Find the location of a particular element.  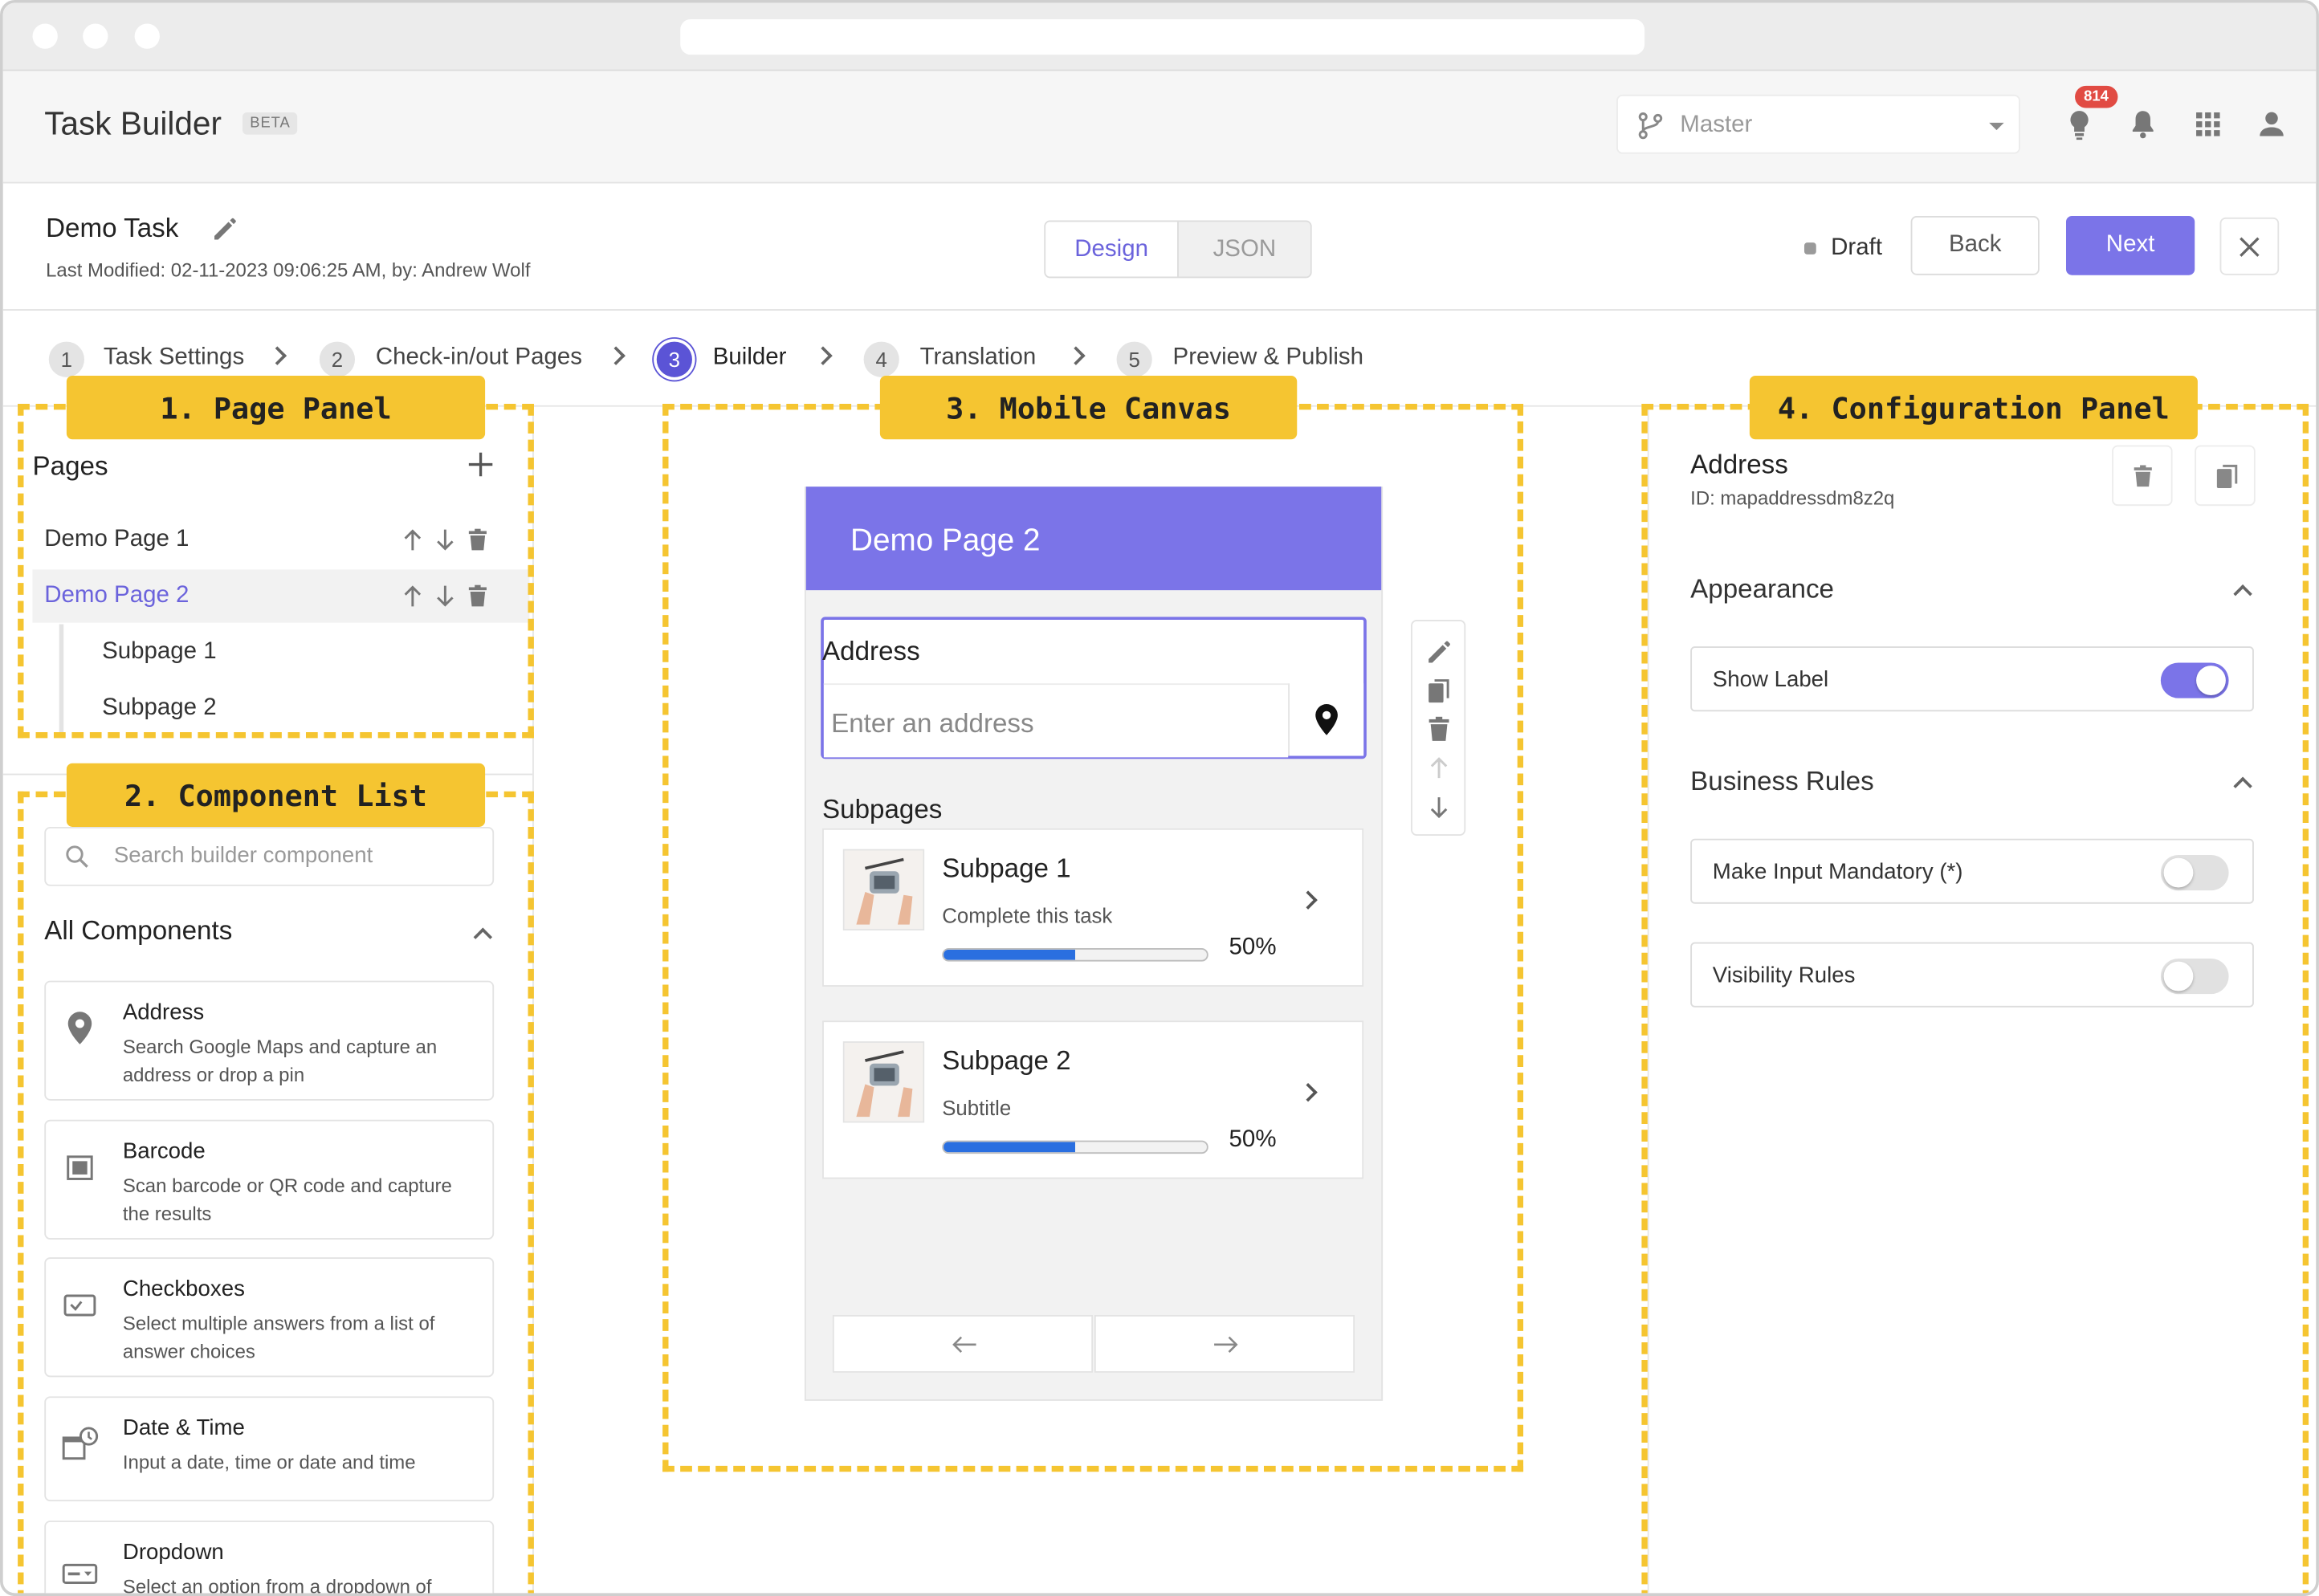

page-panel-highlight is located at coordinates (276, 572).